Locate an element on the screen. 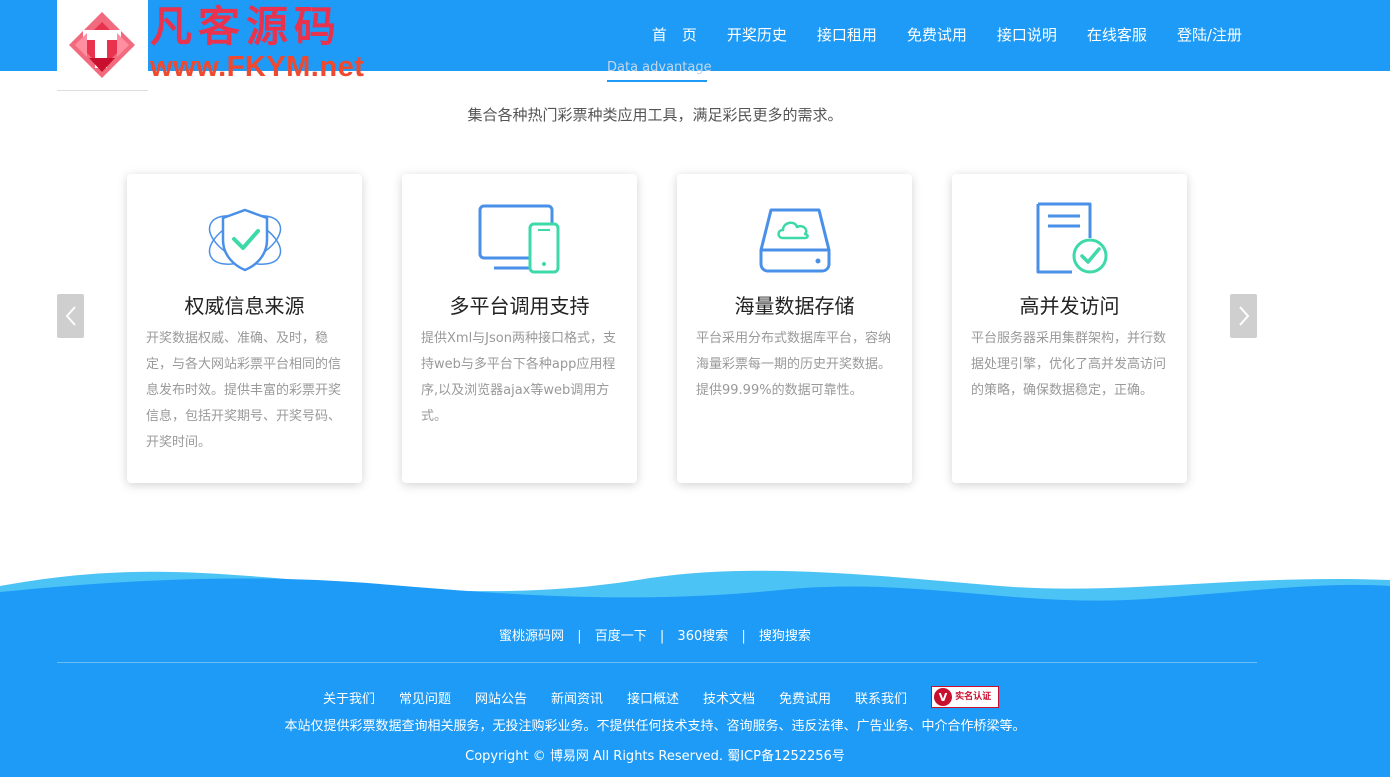 The width and height of the screenshot is (1390, 777). verified-v-icon: V is located at coordinates (943, 697).